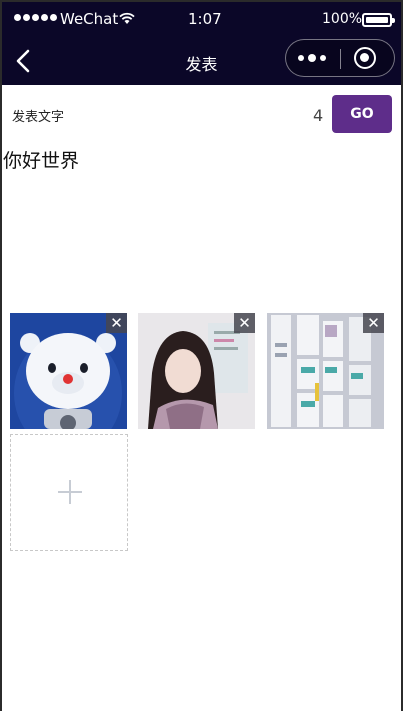 The width and height of the screenshot is (403, 711). What do you see at coordinates (201, 60) in the screenshot?
I see `navigation-bar: 发表` at bounding box center [201, 60].